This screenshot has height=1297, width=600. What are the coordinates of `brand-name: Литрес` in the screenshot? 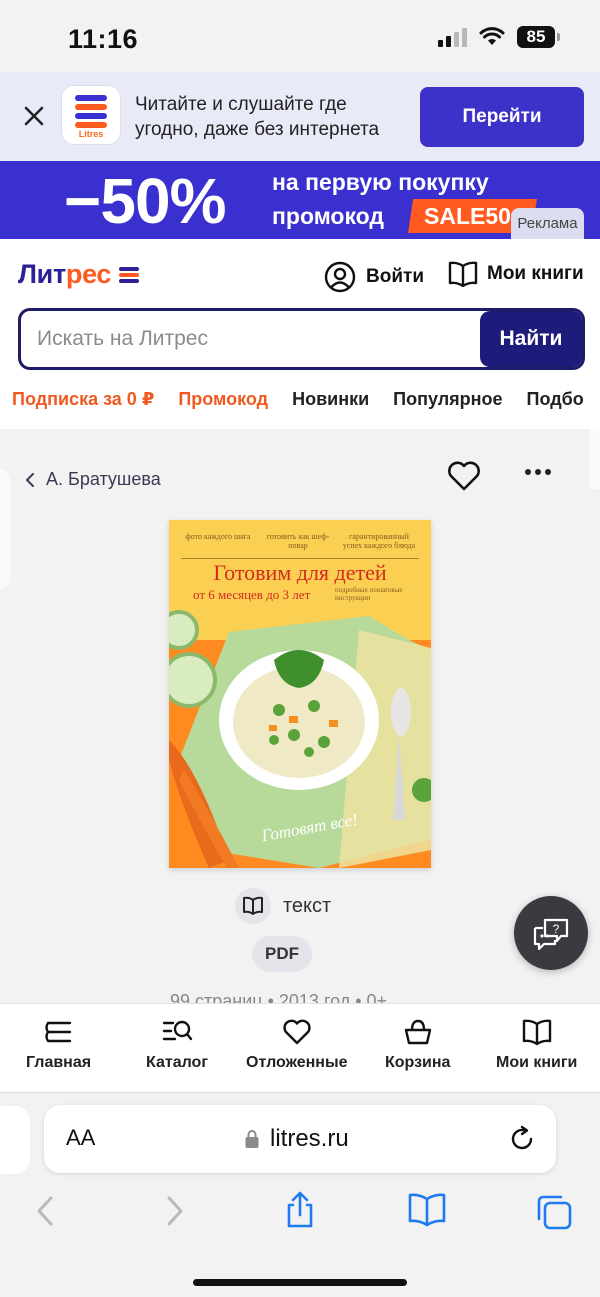 It's located at (64, 274).